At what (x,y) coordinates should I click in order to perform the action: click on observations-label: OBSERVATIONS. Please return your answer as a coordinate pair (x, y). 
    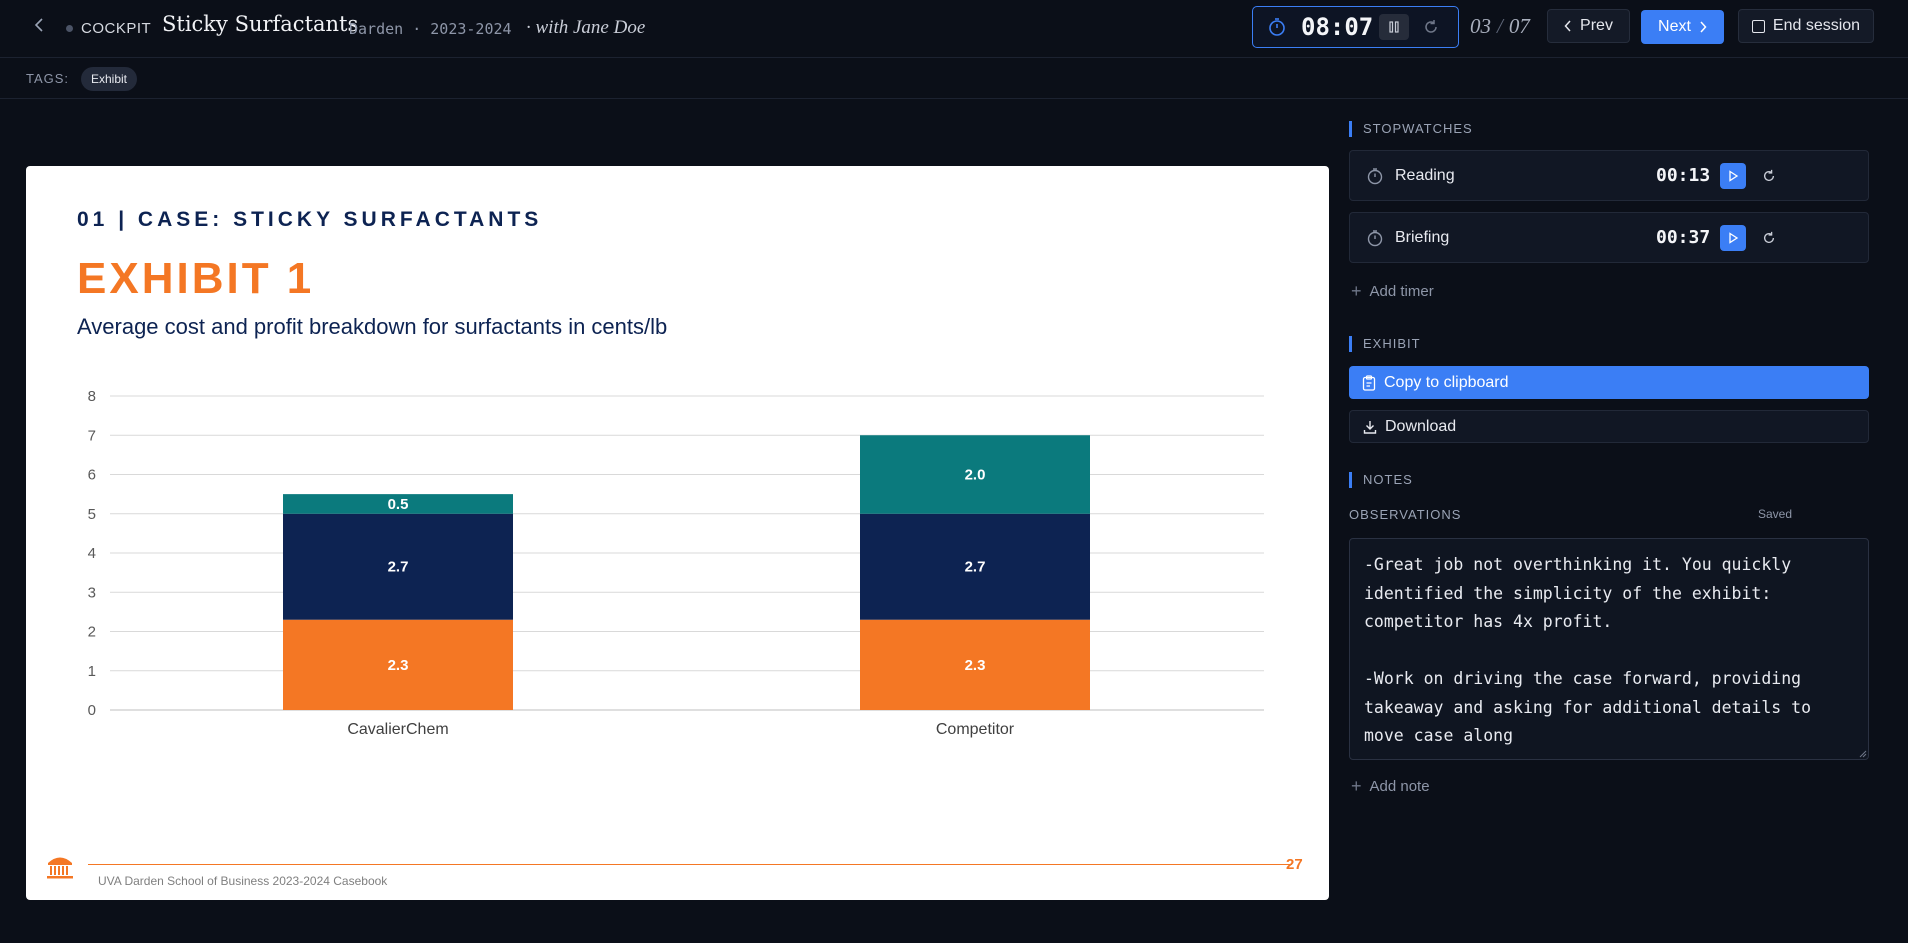
    Looking at the image, I should click on (1405, 514).